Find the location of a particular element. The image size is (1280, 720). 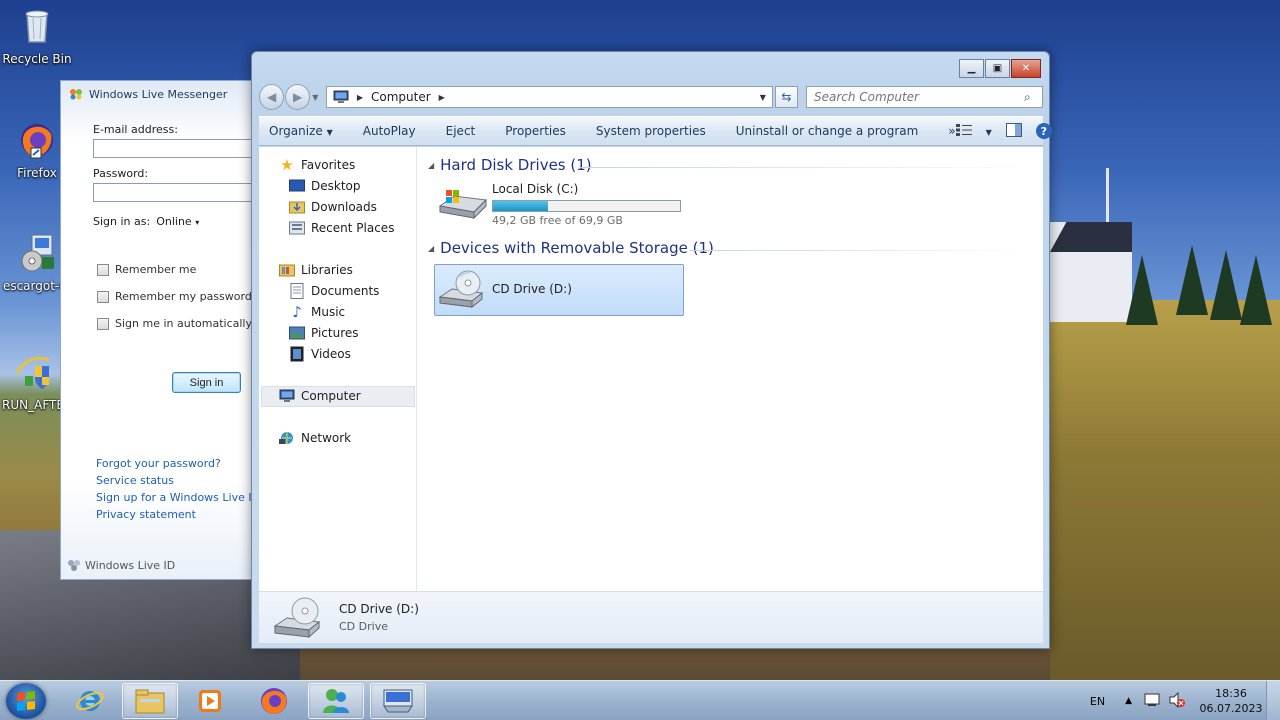

messenger-title-bar: Windows Live Messenger is located at coordinates (148, 94).